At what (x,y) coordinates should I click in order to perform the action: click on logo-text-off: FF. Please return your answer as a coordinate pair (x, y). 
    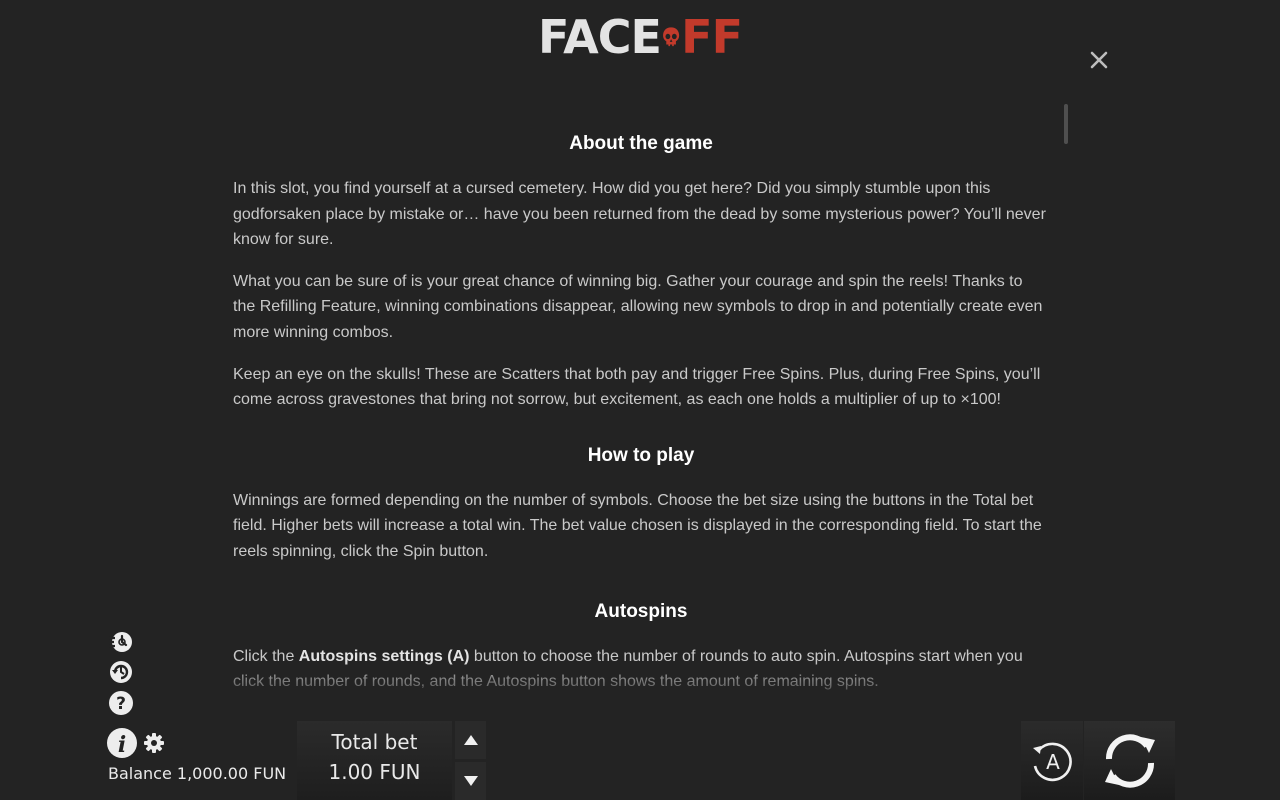
    Looking at the image, I should click on (712, 37).